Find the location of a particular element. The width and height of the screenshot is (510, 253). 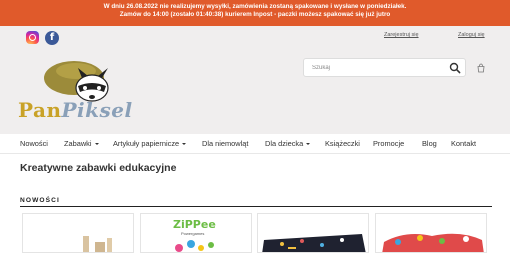

nav-item-label: Nowości is located at coordinates (34, 143).